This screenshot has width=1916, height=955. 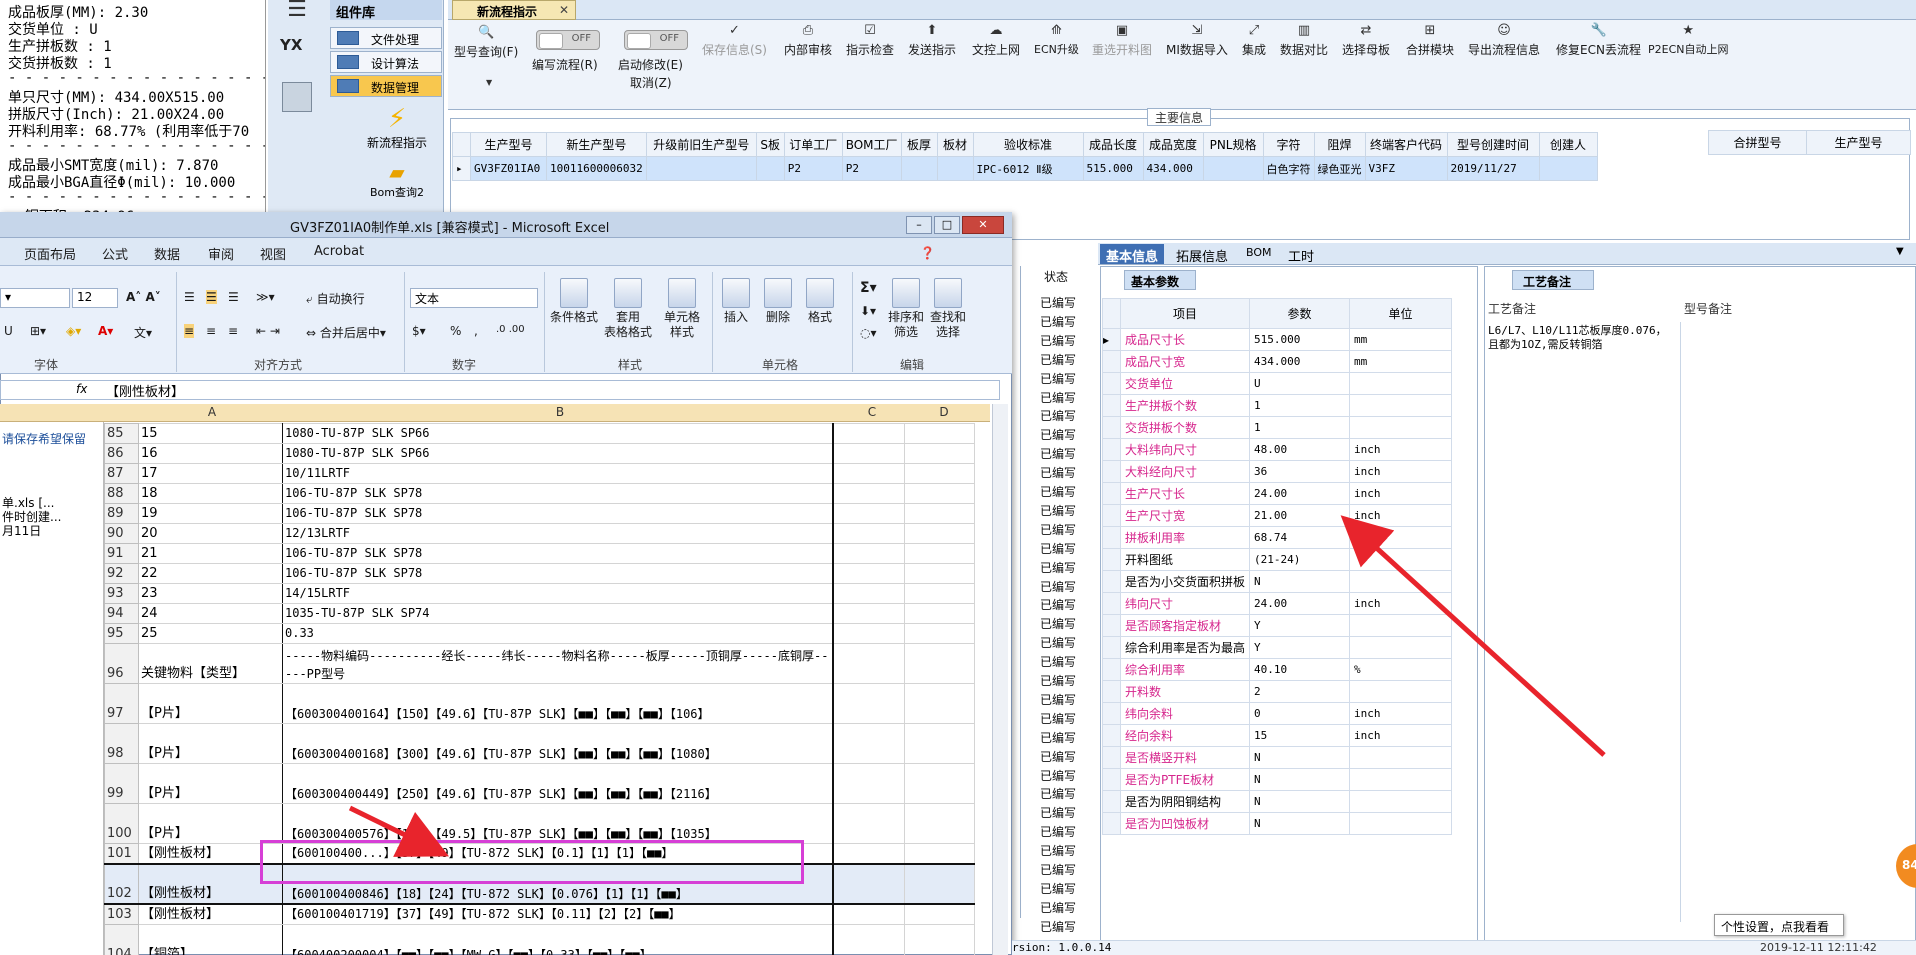 What do you see at coordinates (1493, 168) in the screenshot?
I see `main-cell-15: 2019/11/27` at bounding box center [1493, 168].